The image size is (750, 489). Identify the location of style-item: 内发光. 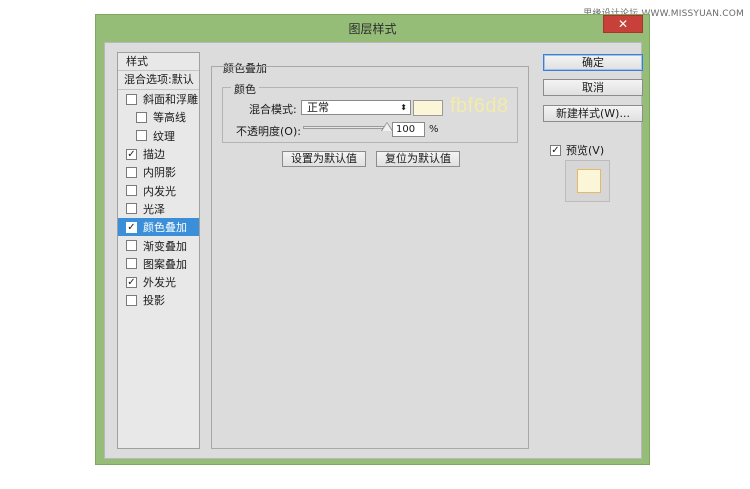
(158, 190).